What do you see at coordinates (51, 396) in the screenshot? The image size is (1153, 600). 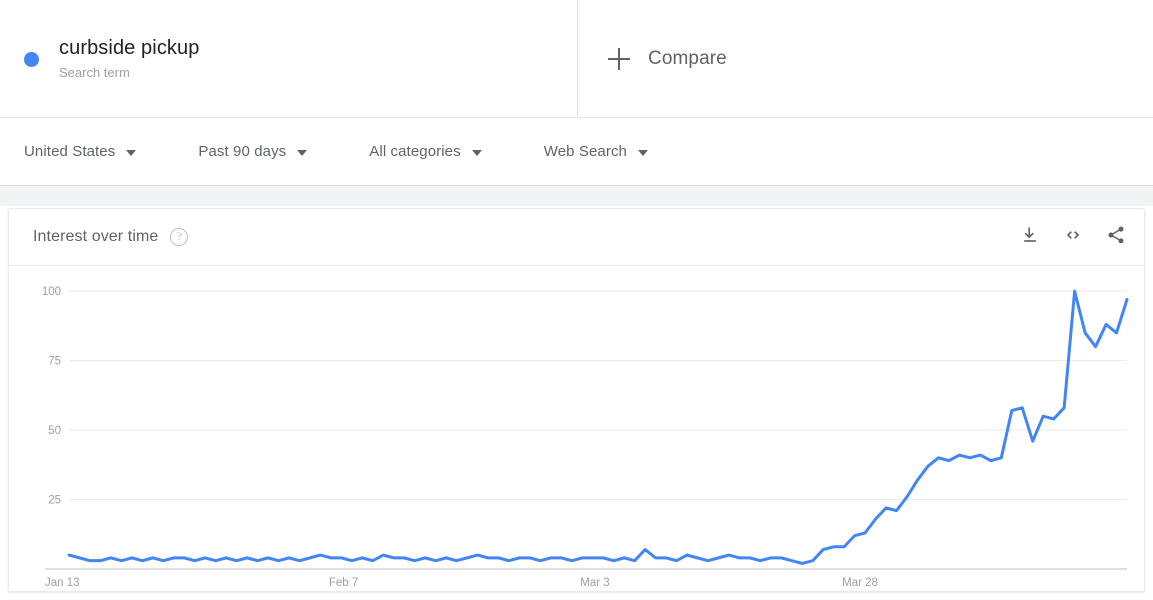 I see `chart-y-axis-labels: 25 50 75 100` at bounding box center [51, 396].